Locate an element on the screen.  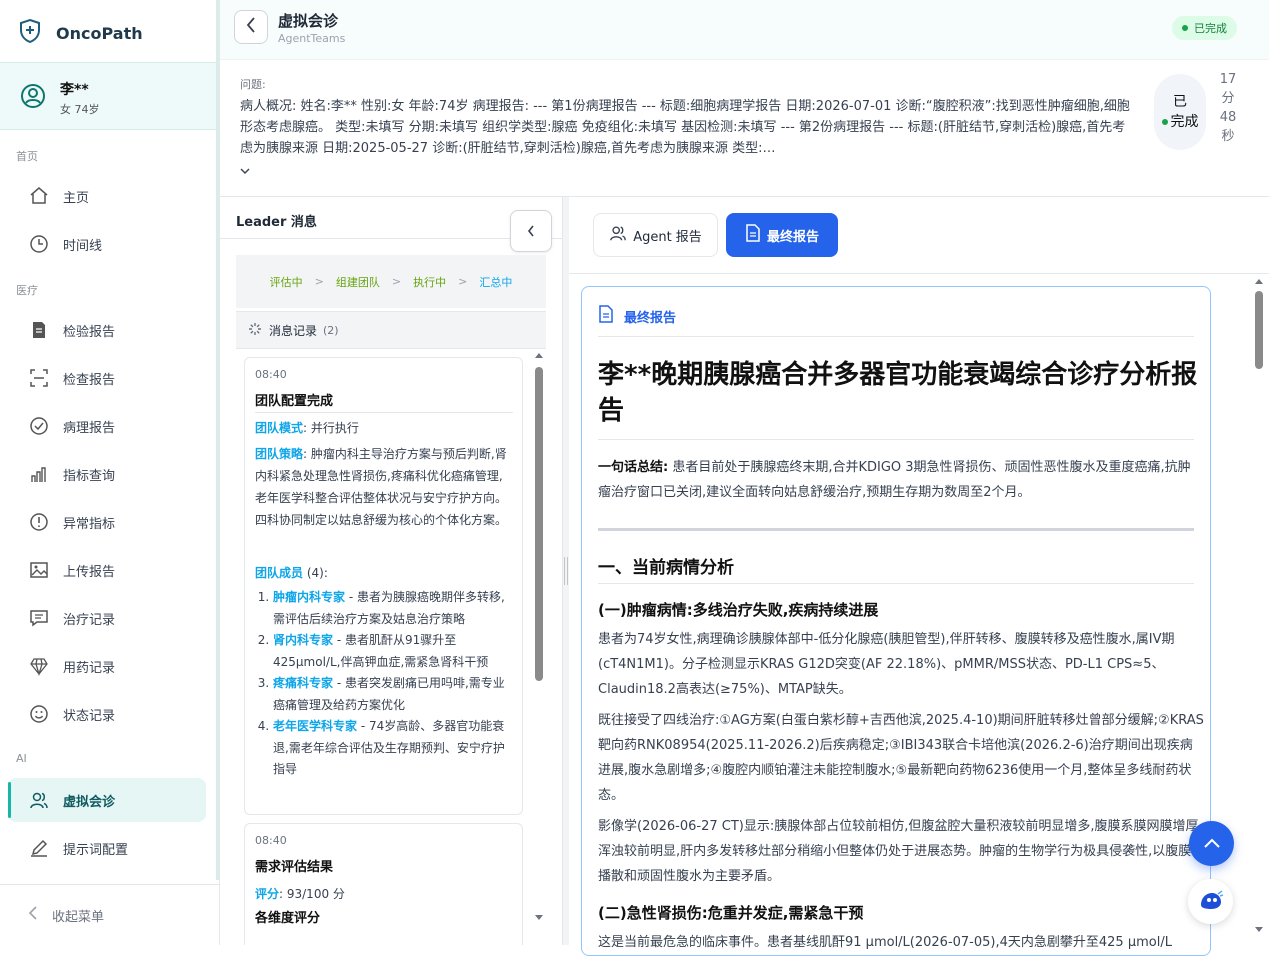
collapse-menu-label: 收起菜单 is located at coordinates (78, 917).